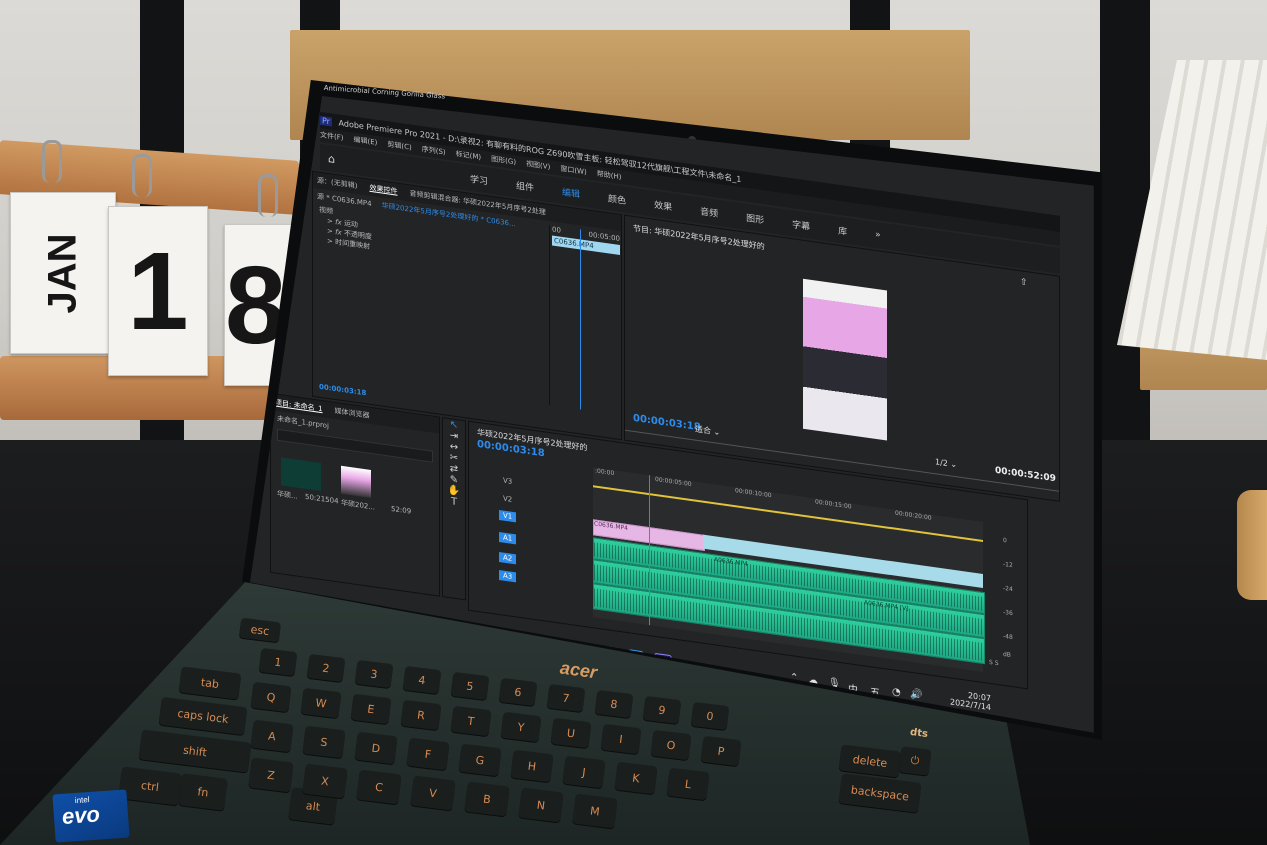  Describe the element at coordinates (649, 550) in the screenshot. I see `timeline-playhead` at that location.